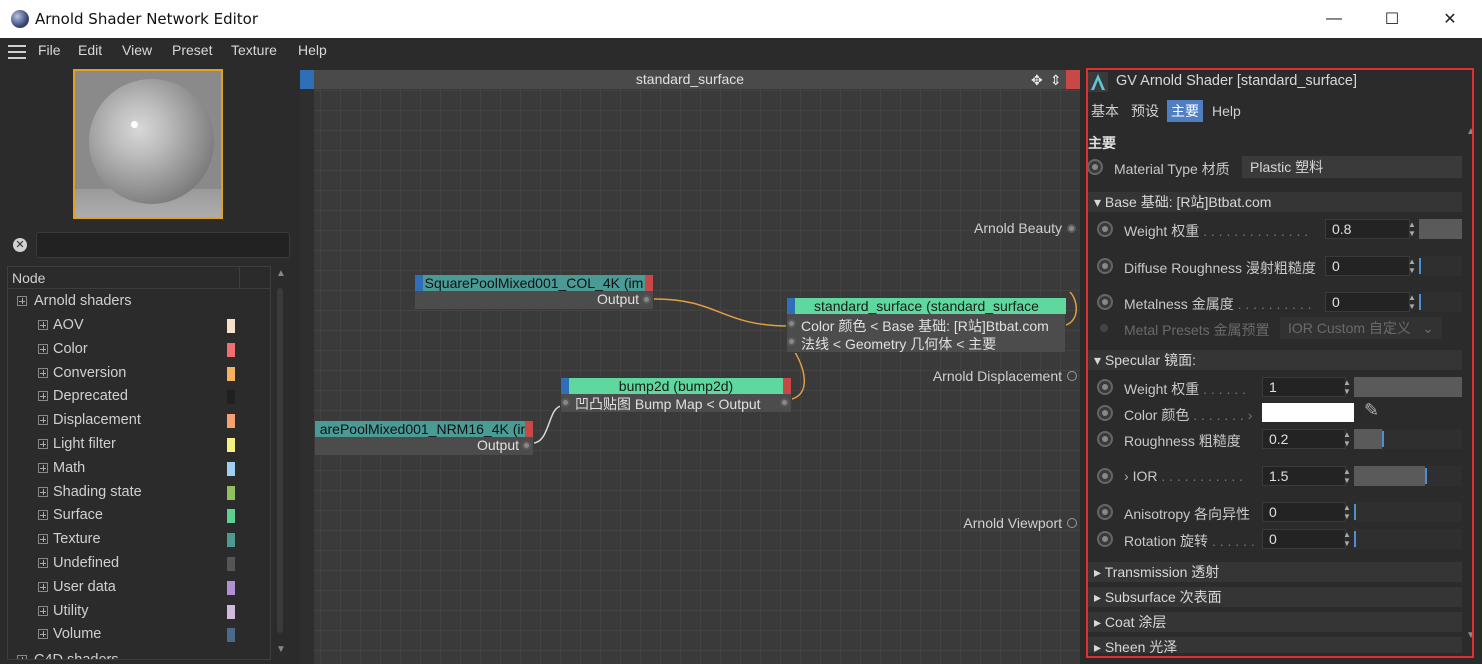 This screenshot has width=1482, height=664. I want to click on menu-bar, so click(741, 51).